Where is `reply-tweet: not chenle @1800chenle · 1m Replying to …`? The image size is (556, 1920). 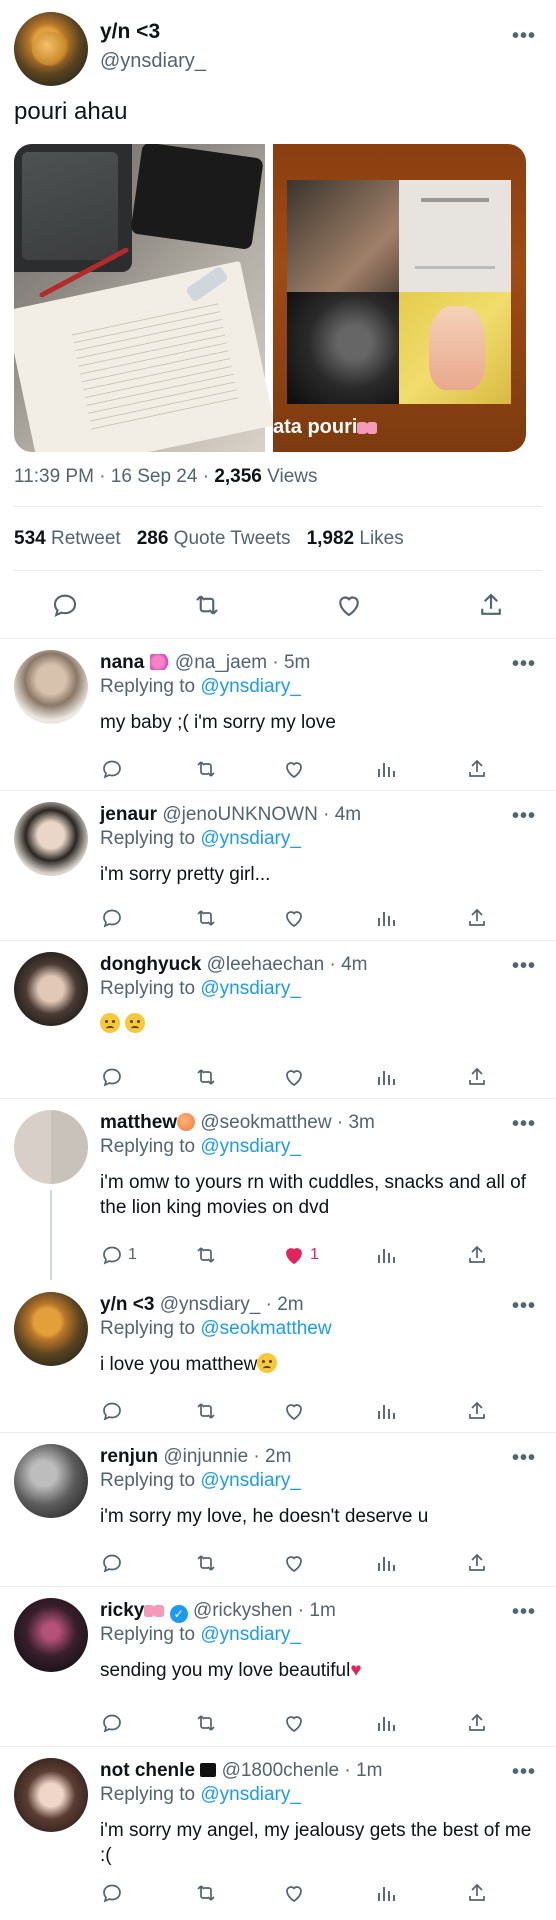
reply-tweet: not chenle @1800chenle · 1m Replying to … is located at coordinates (278, 1833).